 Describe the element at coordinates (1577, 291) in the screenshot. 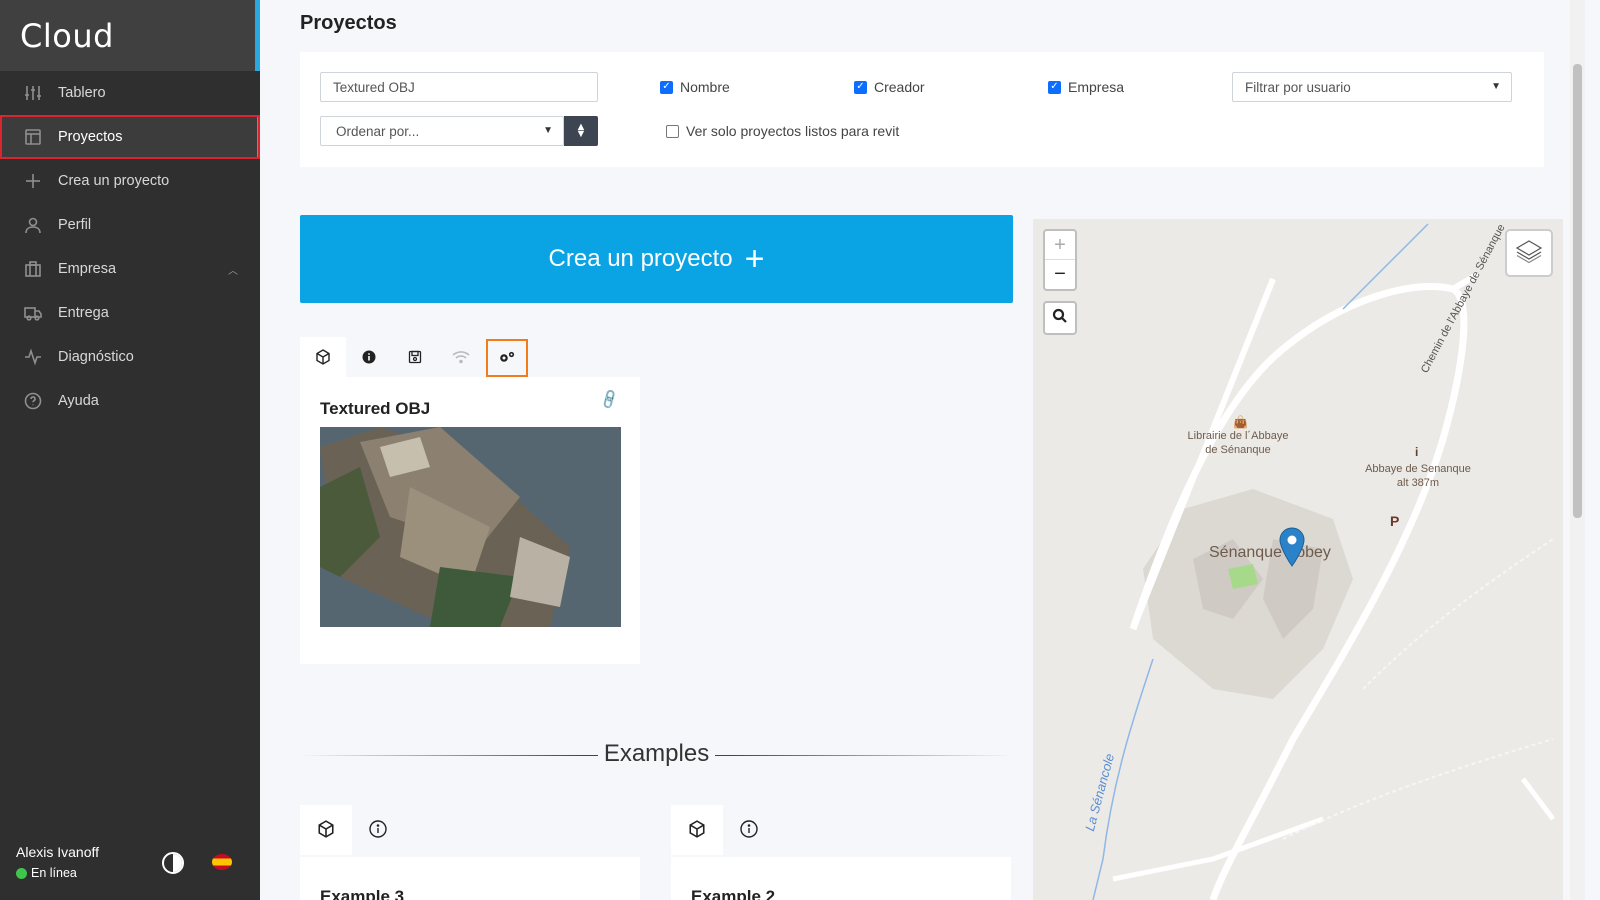

I see `scrollbar-thumb` at that location.